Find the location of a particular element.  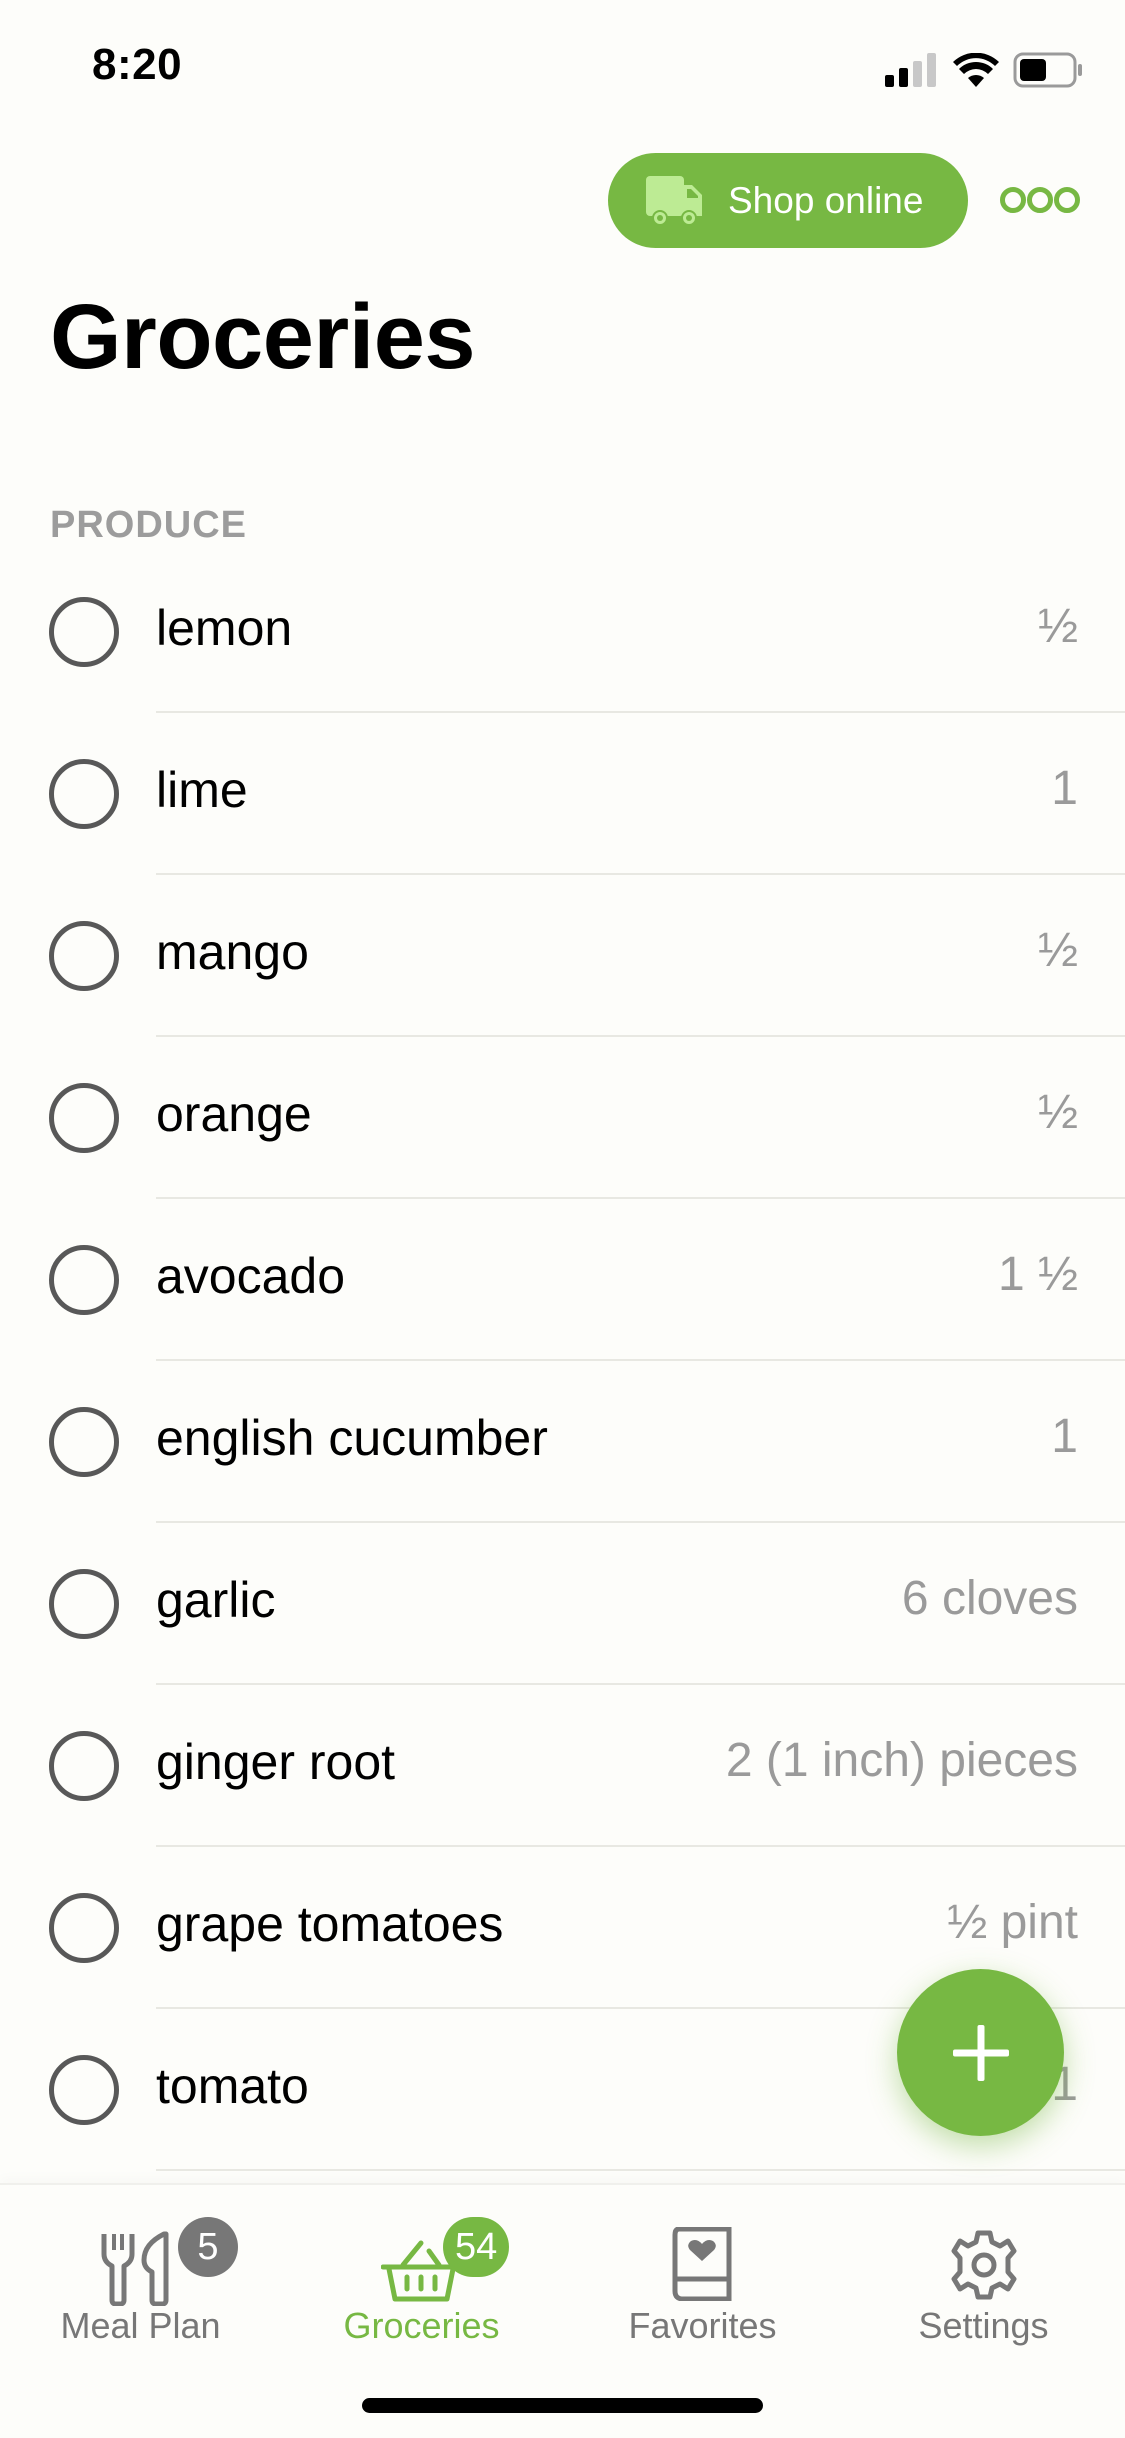

tab-label: Favorites is located at coordinates (702, 2325).